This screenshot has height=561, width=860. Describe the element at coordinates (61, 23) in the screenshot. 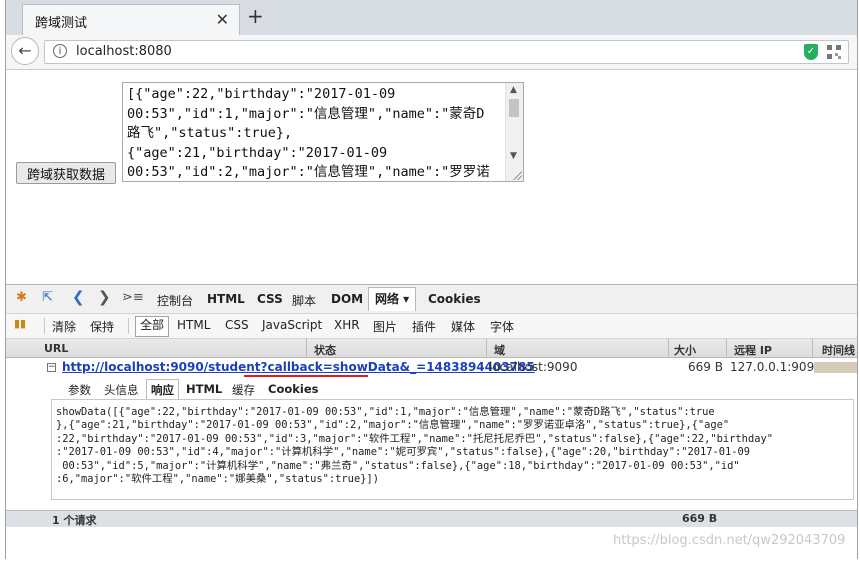

I see `tab-title: 跨域测试` at that location.